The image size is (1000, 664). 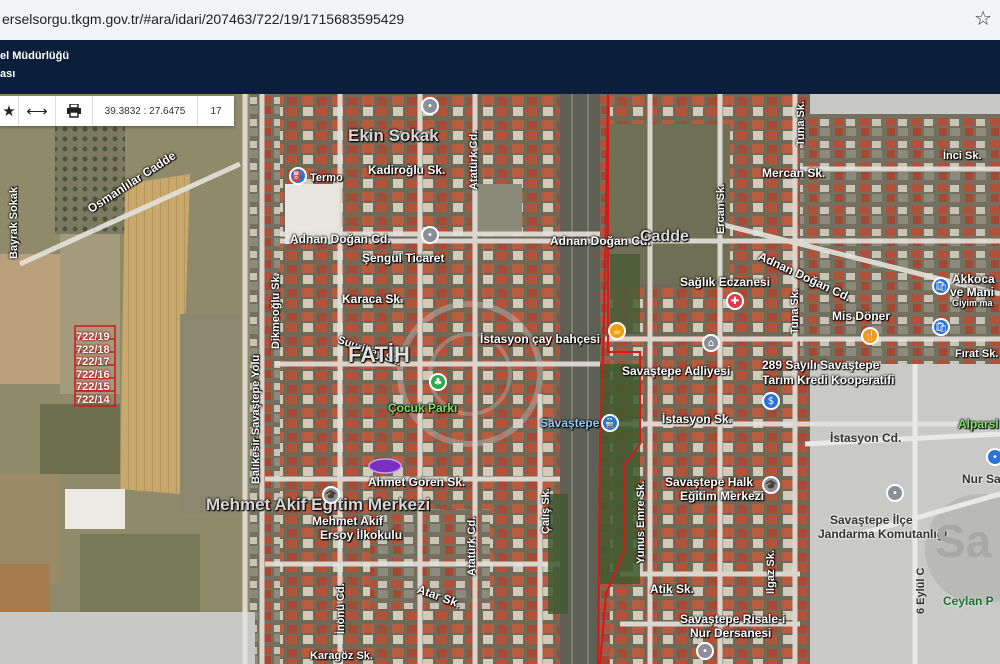 I want to click on train-station-icon: 🚆, so click(x=610, y=423).